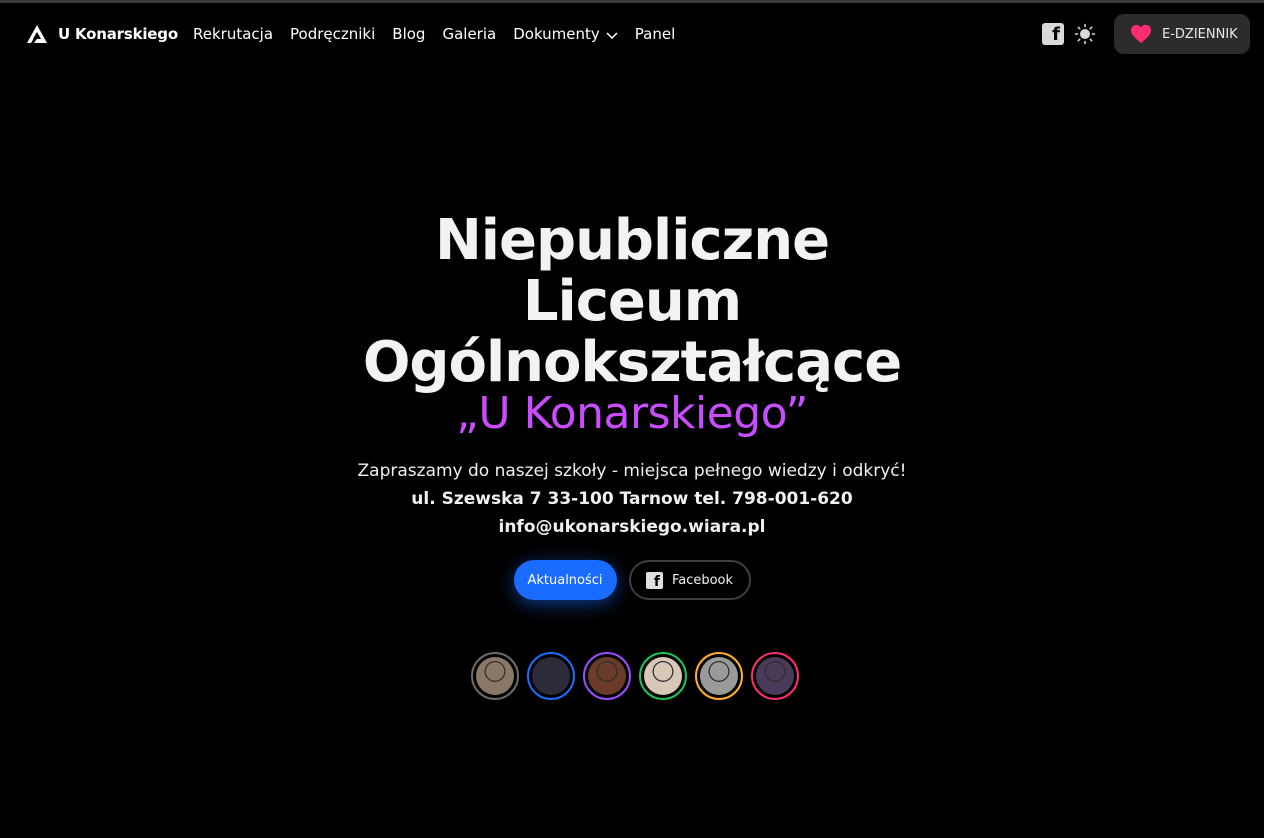  Describe the element at coordinates (635, 676) in the screenshot. I see `avatar-list` at that location.